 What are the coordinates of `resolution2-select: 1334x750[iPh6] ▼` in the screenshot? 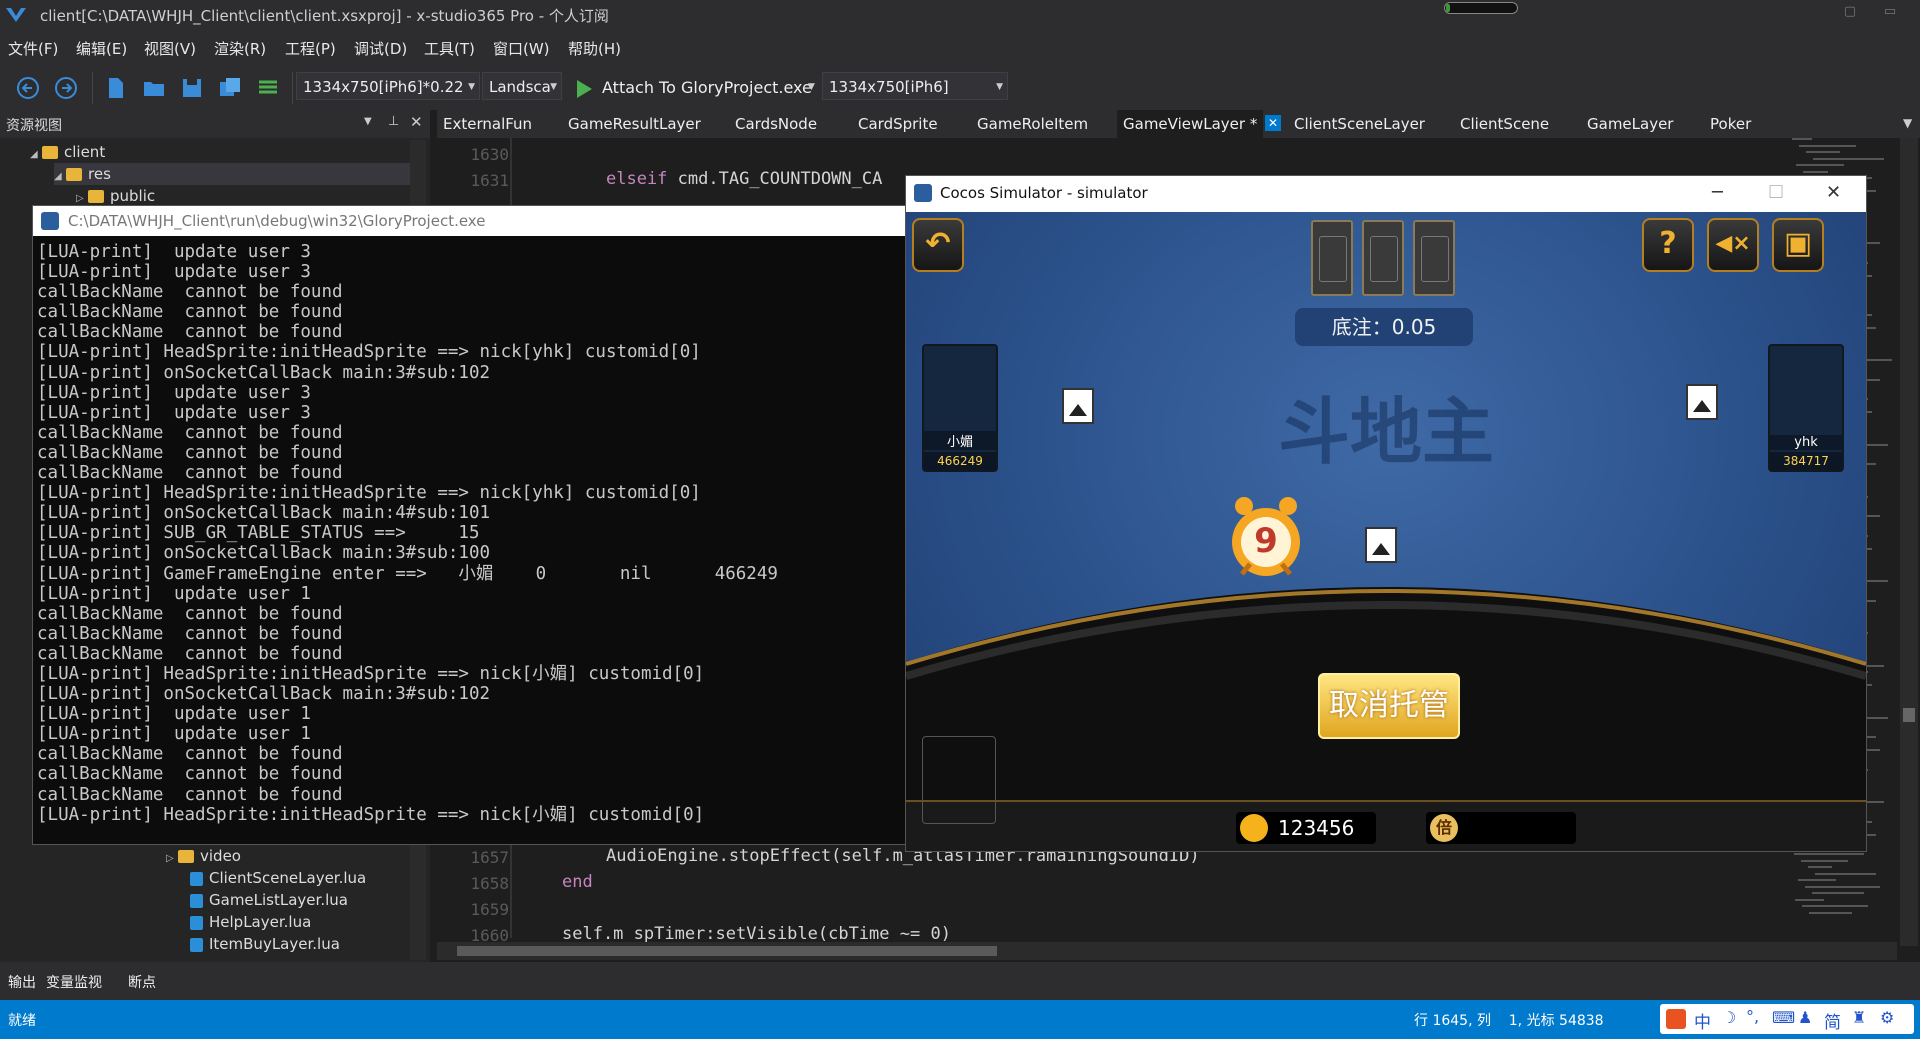 It's located at (915, 86).